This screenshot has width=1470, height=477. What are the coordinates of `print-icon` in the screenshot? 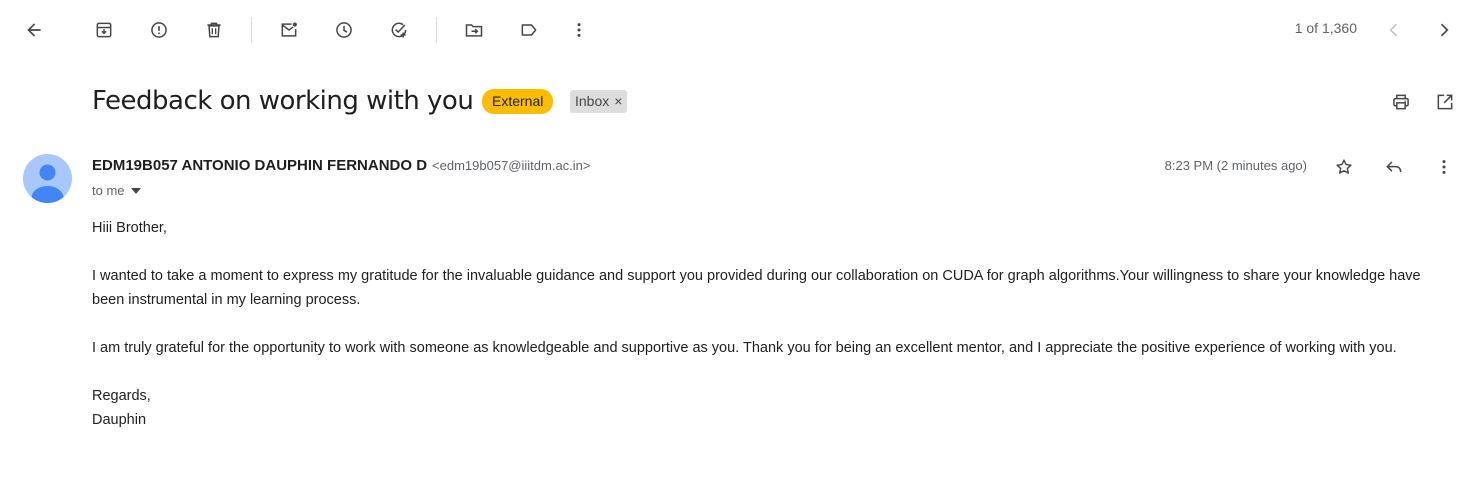 It's located at (1401, 102).